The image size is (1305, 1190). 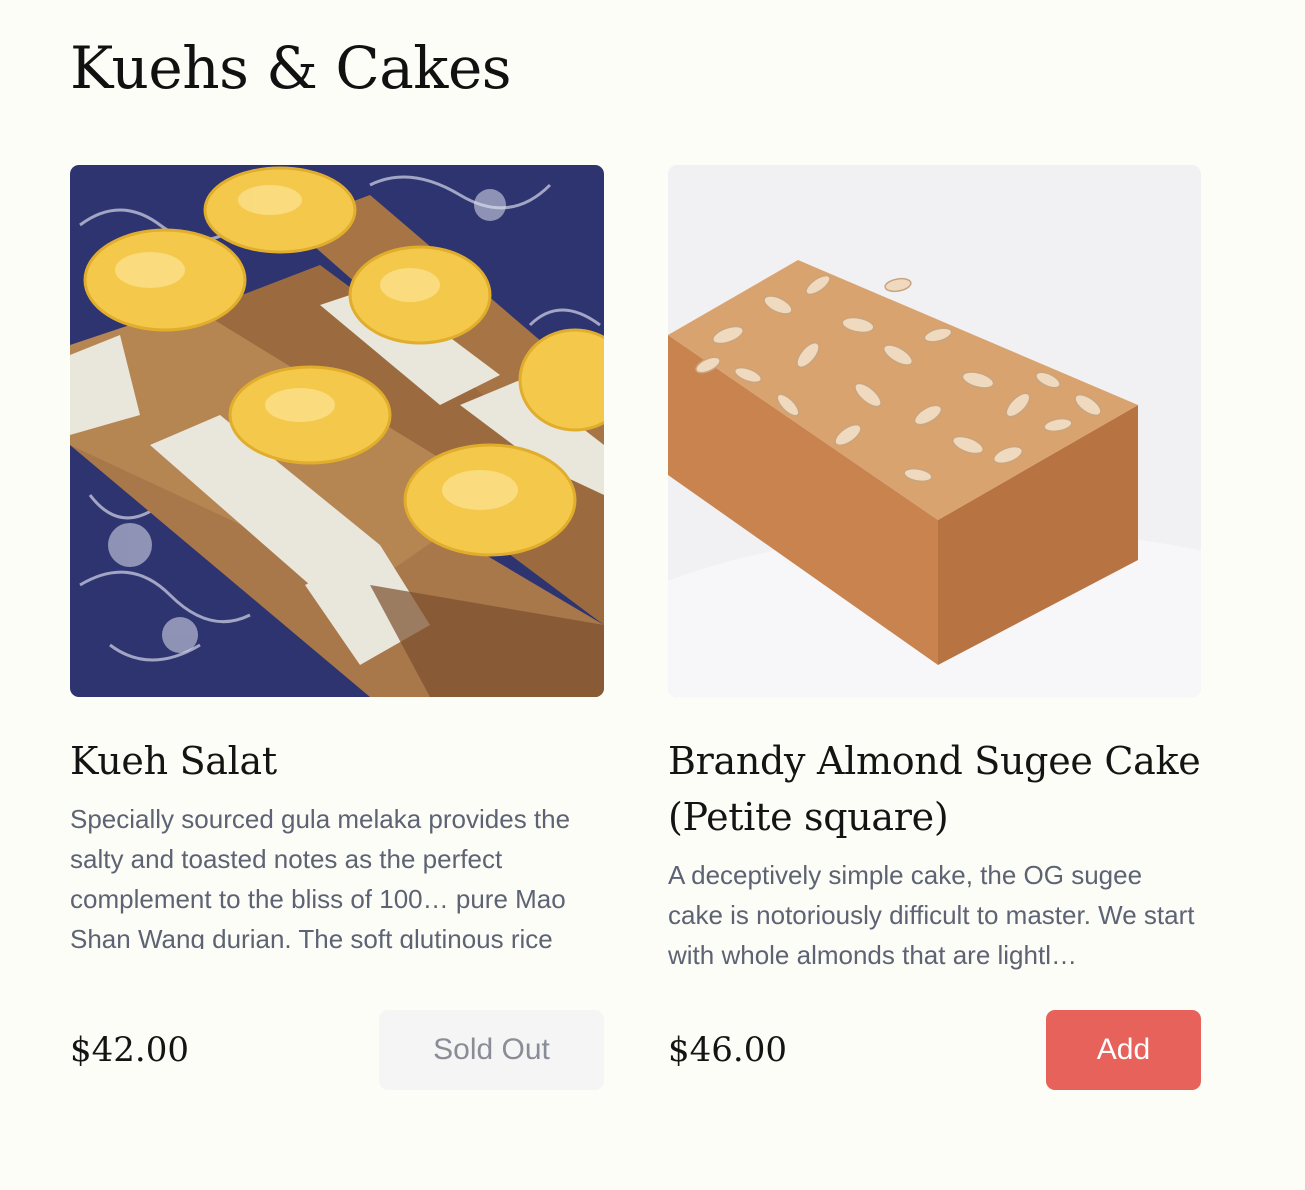 What do you see at coordinates (491, 1050) in the screenshot?
I see `sold-out-button: Sold Out` at bounding box center [491, 1050].